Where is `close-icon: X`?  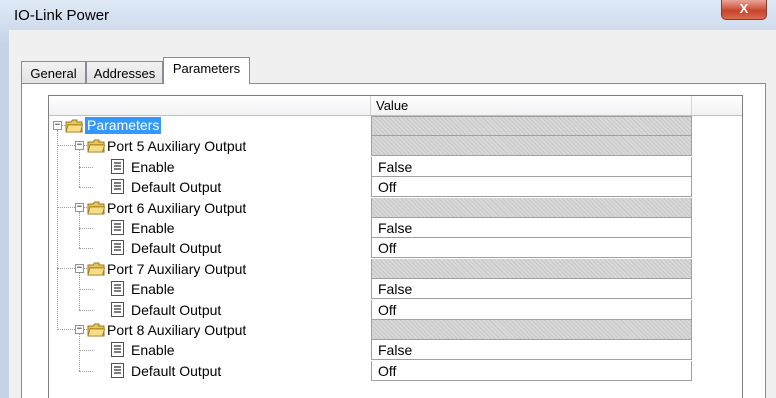 close-icon: X is located at coordinates (744, 8).